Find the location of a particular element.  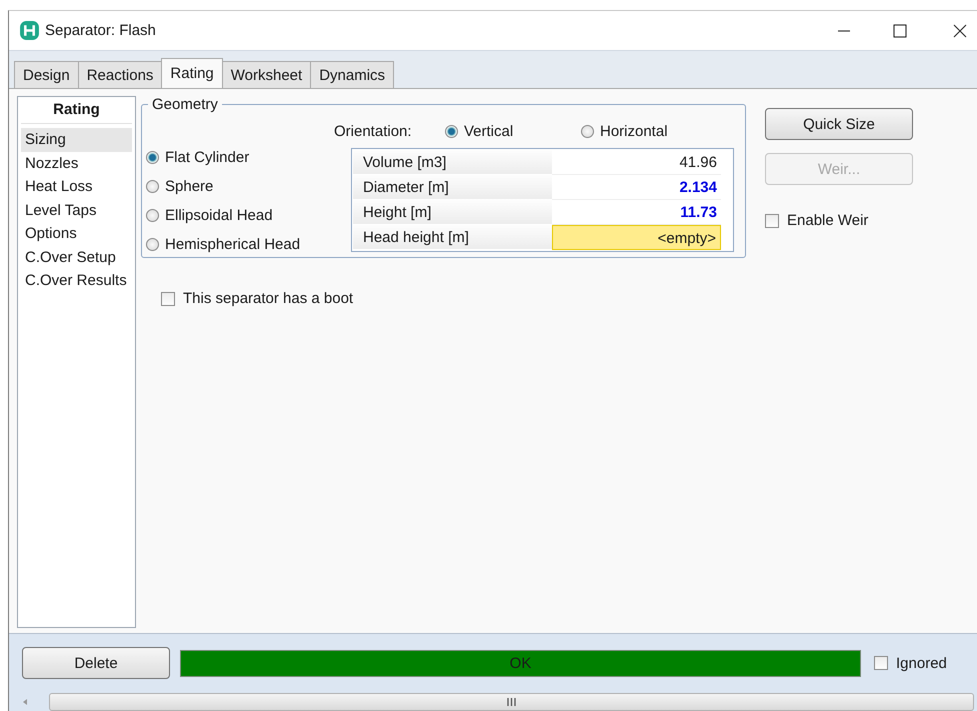

sidebar-item: Heat Loss is located at coordinates (76, 186).